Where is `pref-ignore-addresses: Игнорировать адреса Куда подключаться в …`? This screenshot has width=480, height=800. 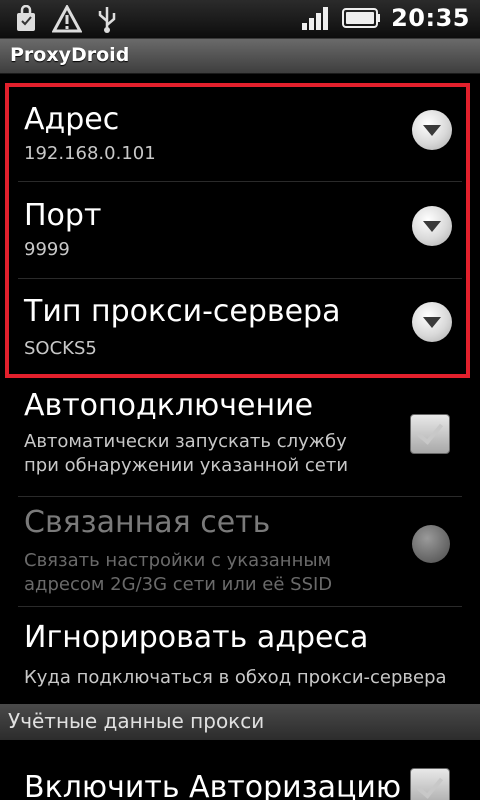
pref-ignore-addresses: Игнорировать адреса Куда подключаться в … is located at coordinates (240, 660).